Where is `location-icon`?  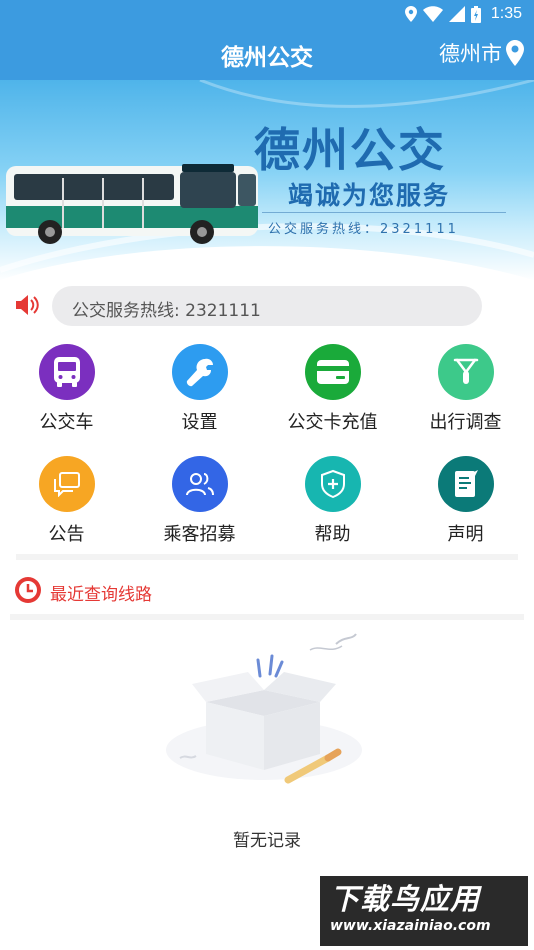 location-icon is located at coordinates (410, 14).